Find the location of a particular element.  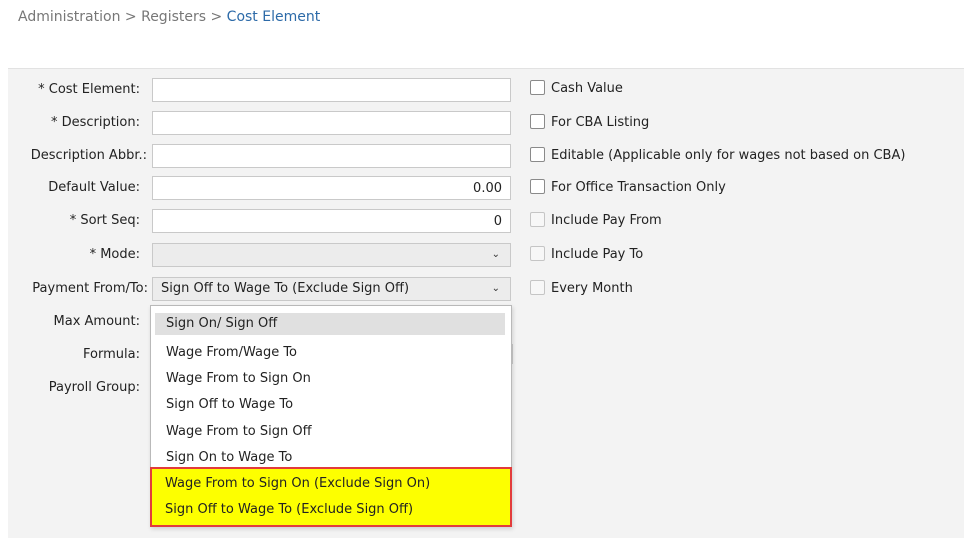

include-pay-from-checkbox: Include Pay From is located at coordinates (596, 221).